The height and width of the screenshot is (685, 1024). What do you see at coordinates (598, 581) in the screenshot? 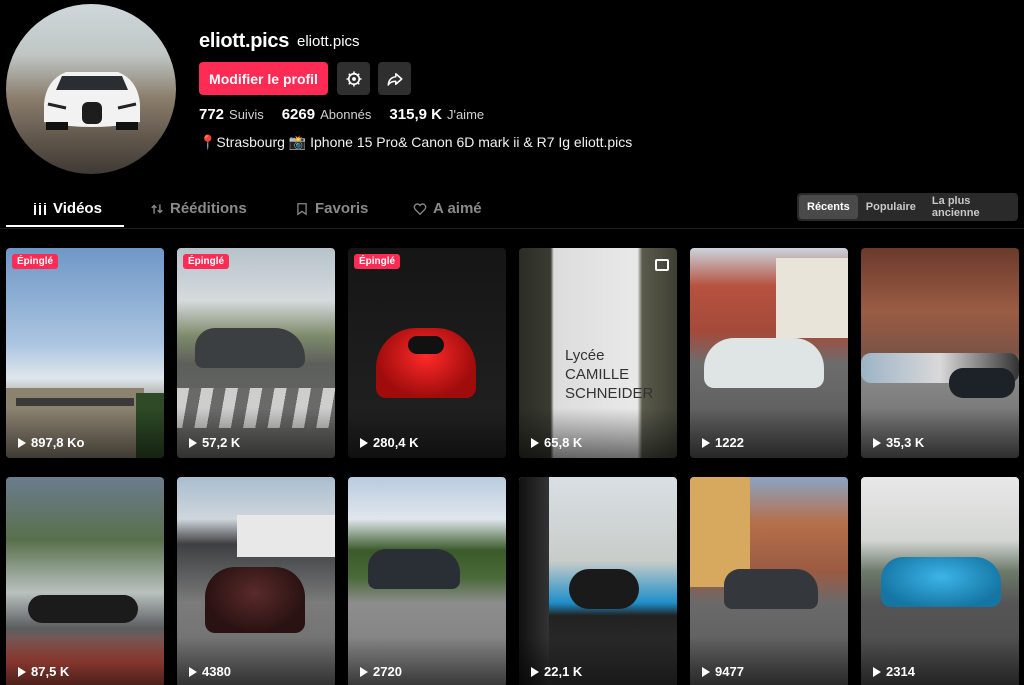
I see `video-card: 22,1 K` at bounding box center [598, 581].